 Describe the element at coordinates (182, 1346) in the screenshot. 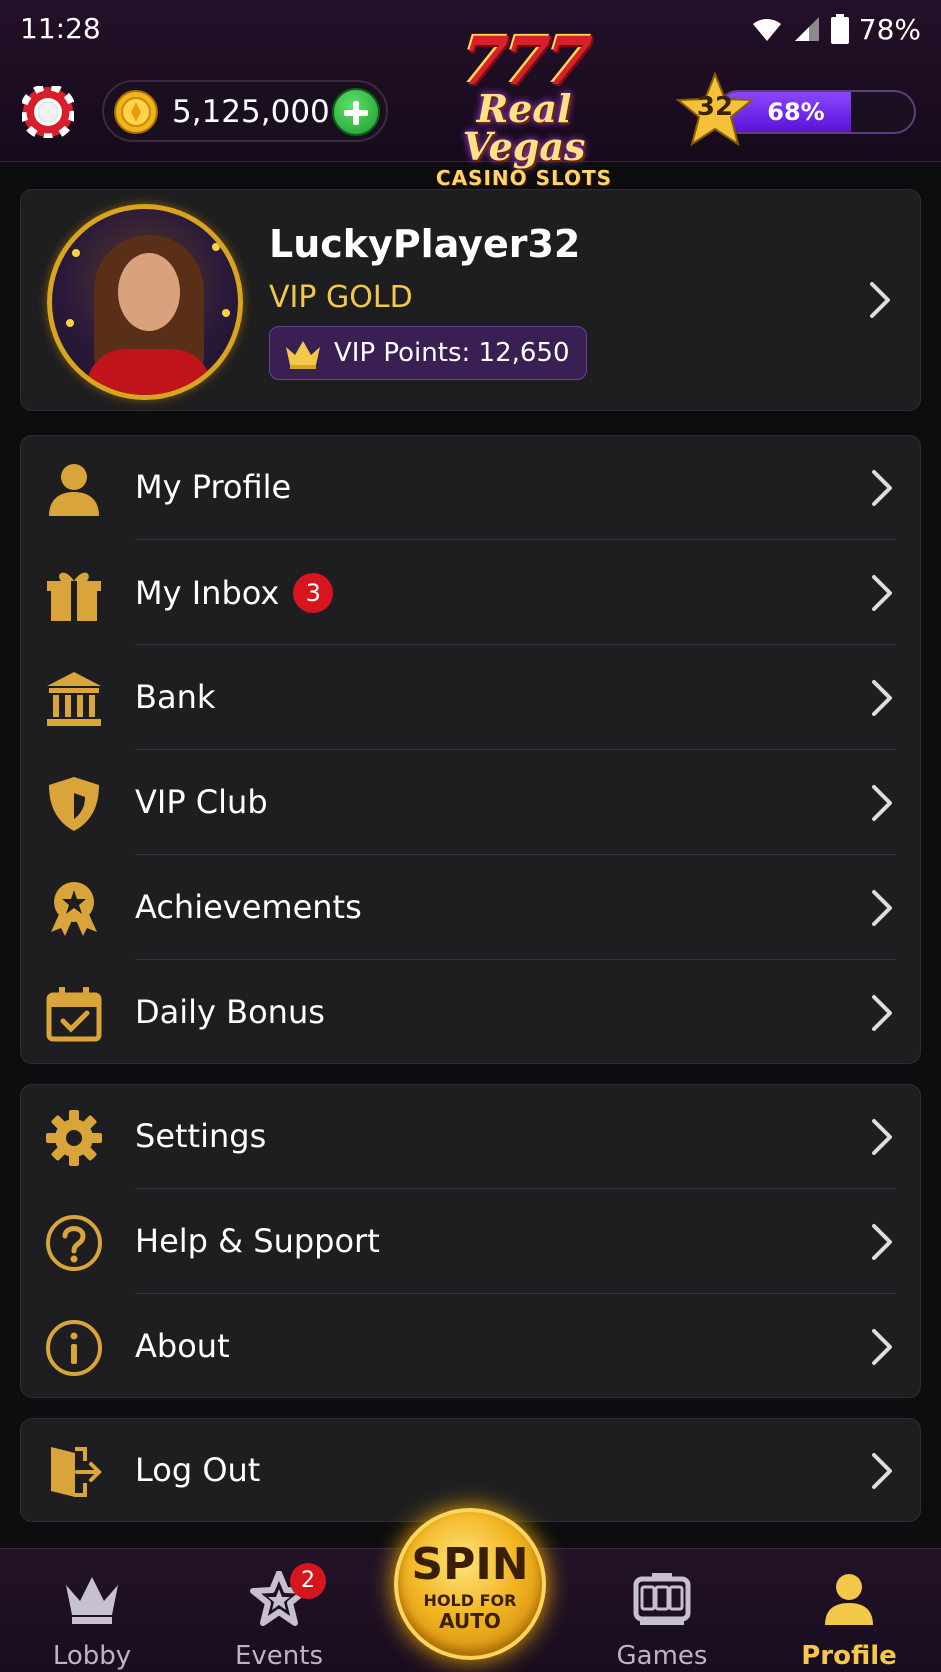

I see `menu-label: About` at that location.